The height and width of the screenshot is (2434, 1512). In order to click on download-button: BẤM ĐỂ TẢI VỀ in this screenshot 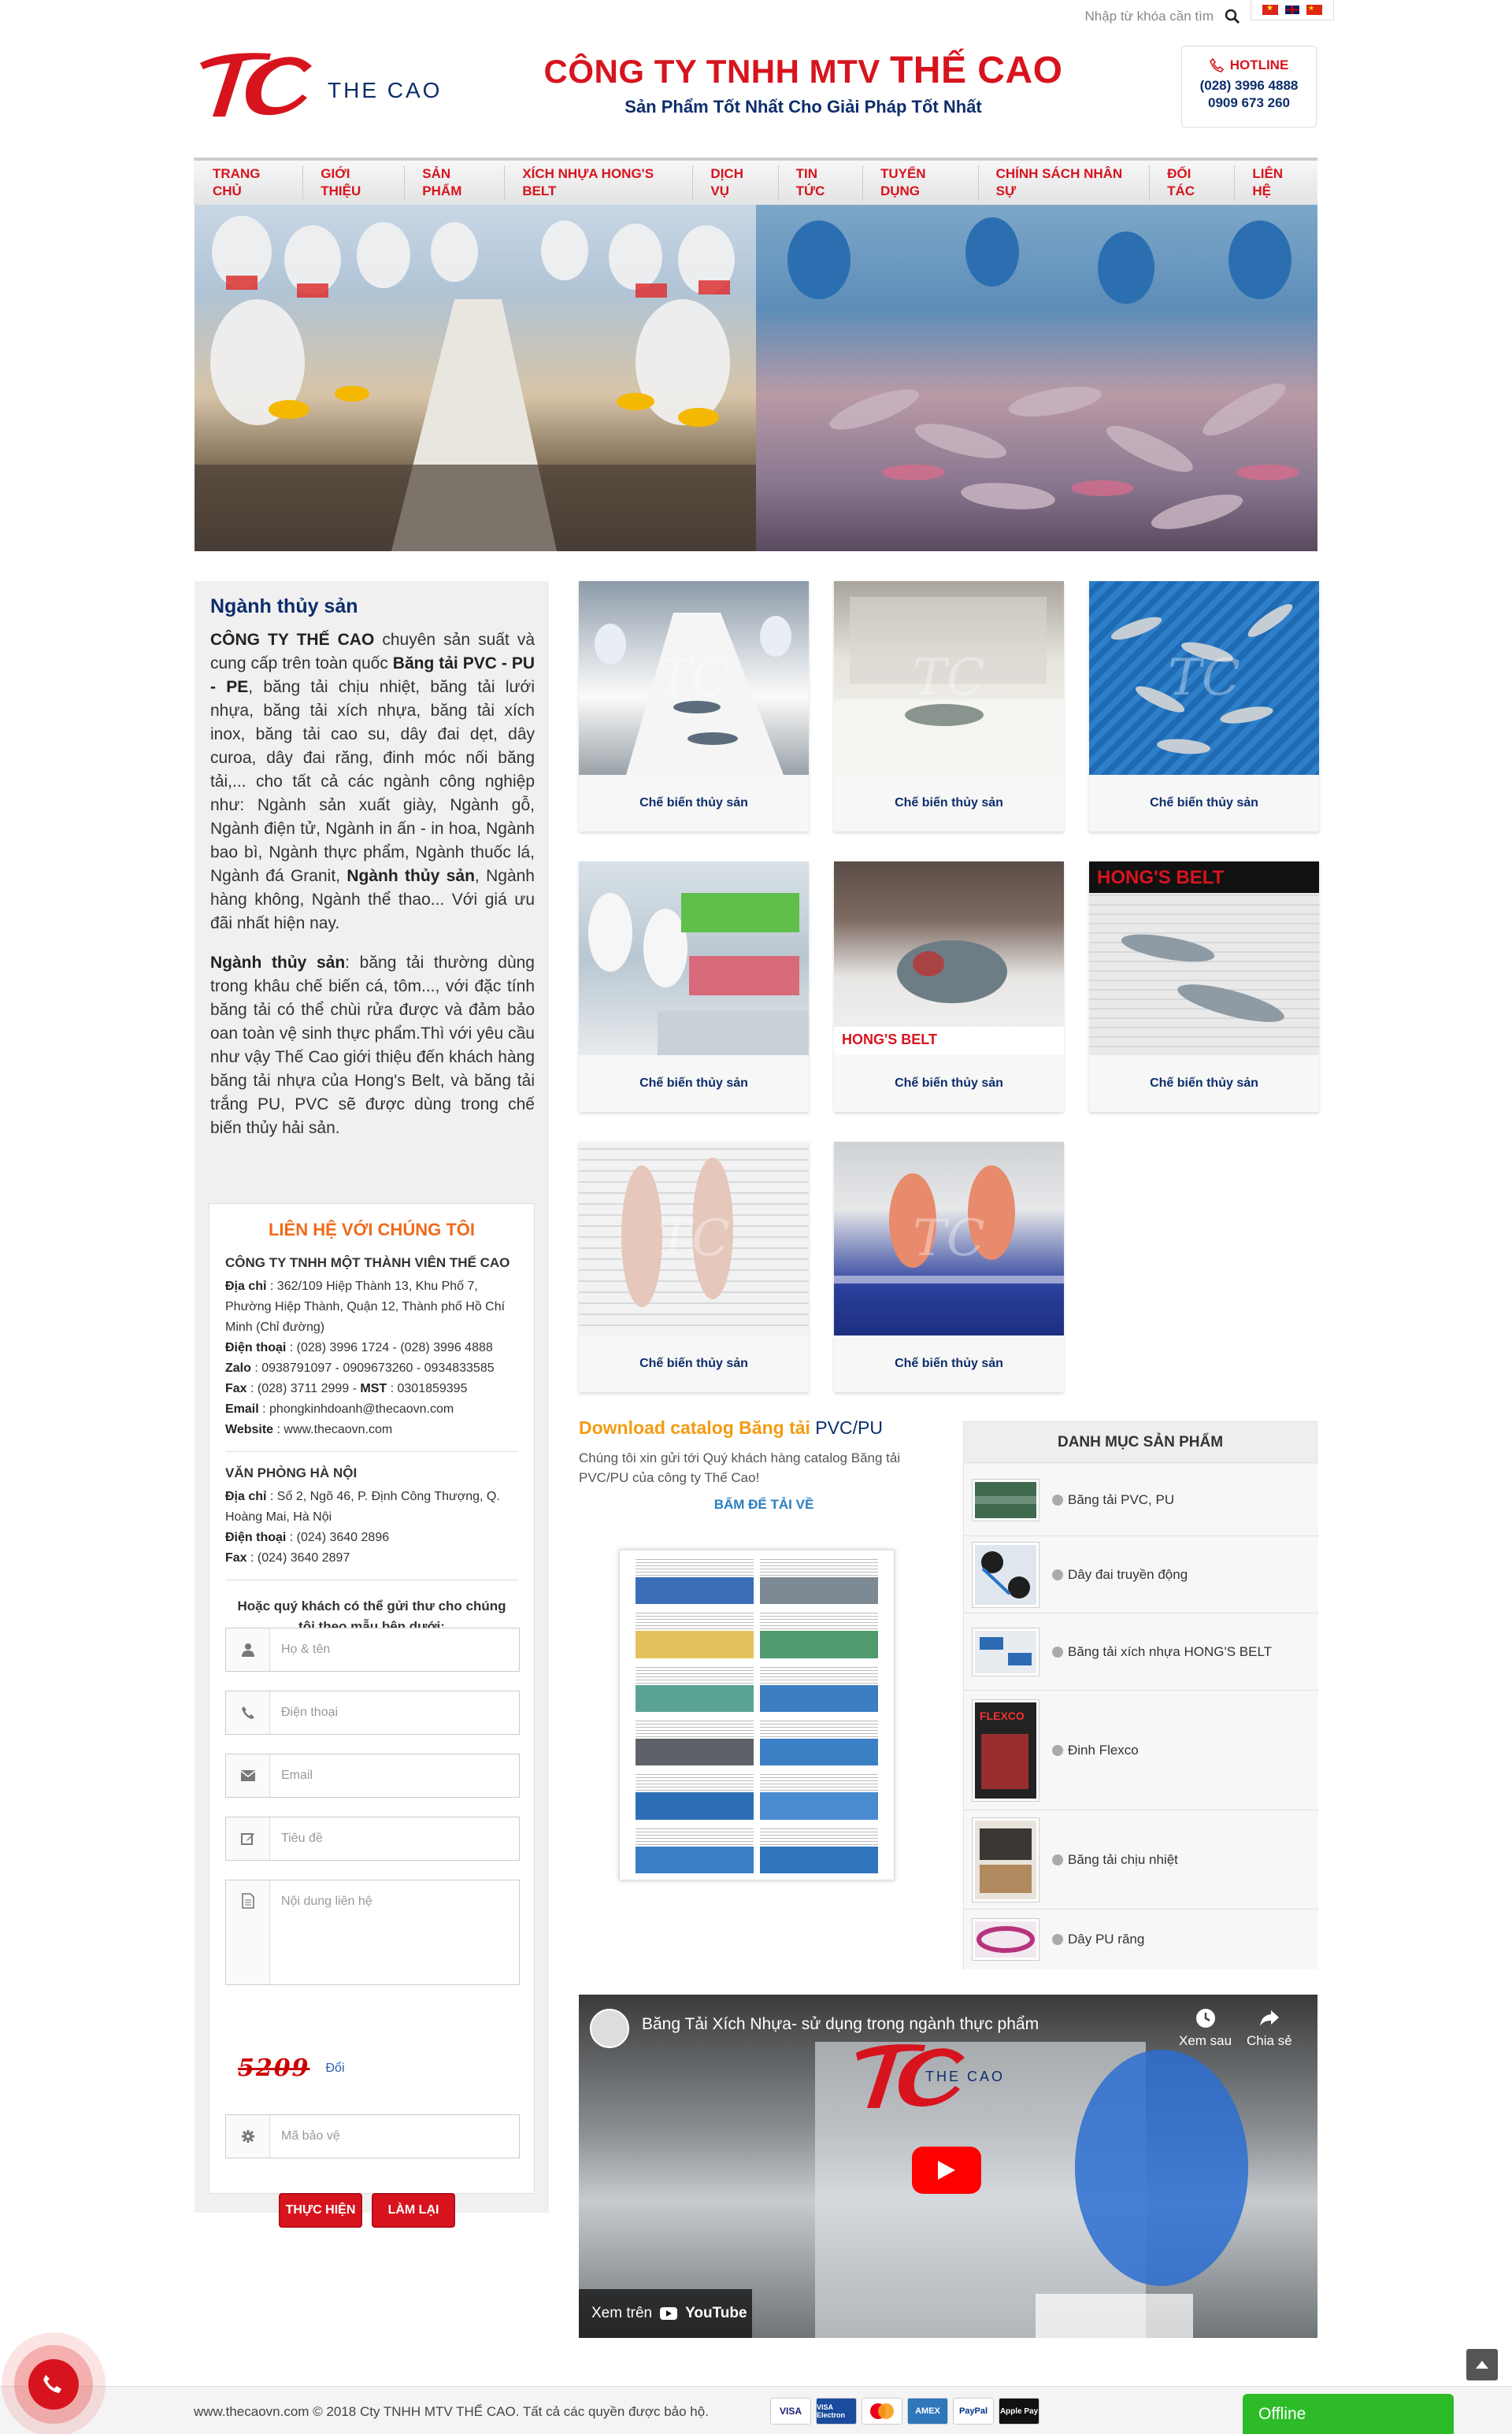, I will do `click(764, 1505)`.